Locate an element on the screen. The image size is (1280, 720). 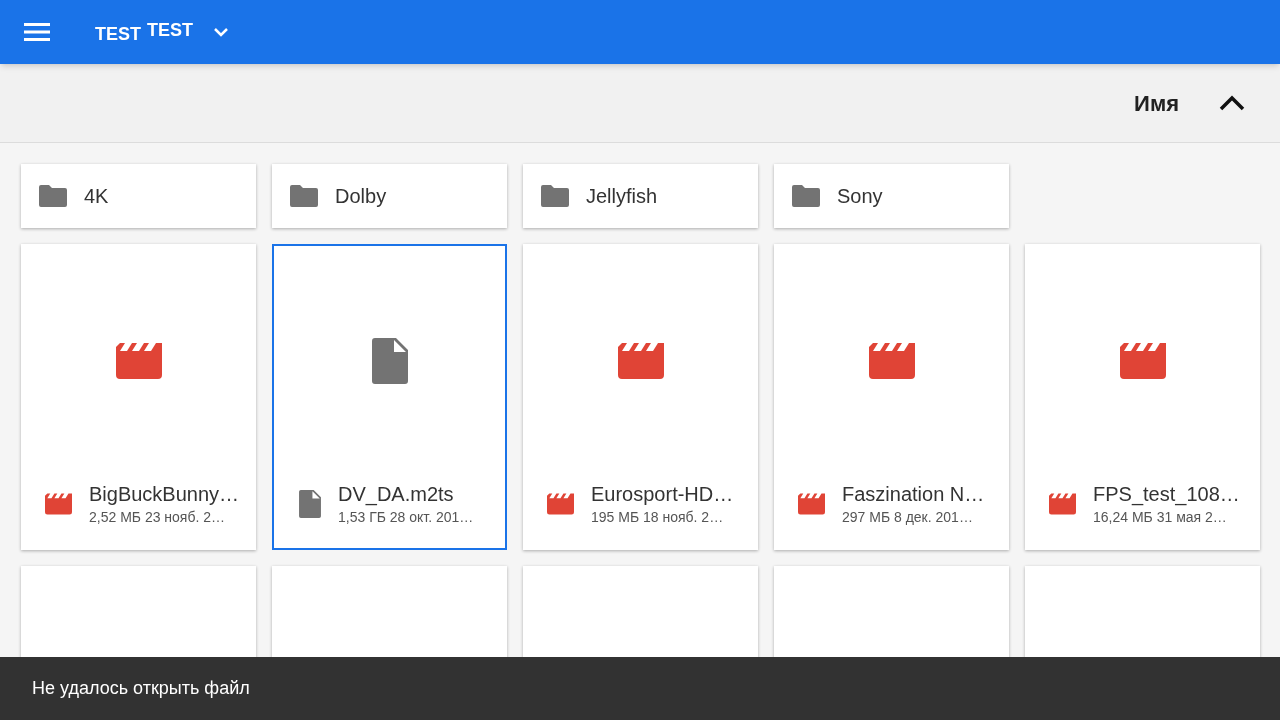
folder-name: 4K is located at coordinates (96, 196).